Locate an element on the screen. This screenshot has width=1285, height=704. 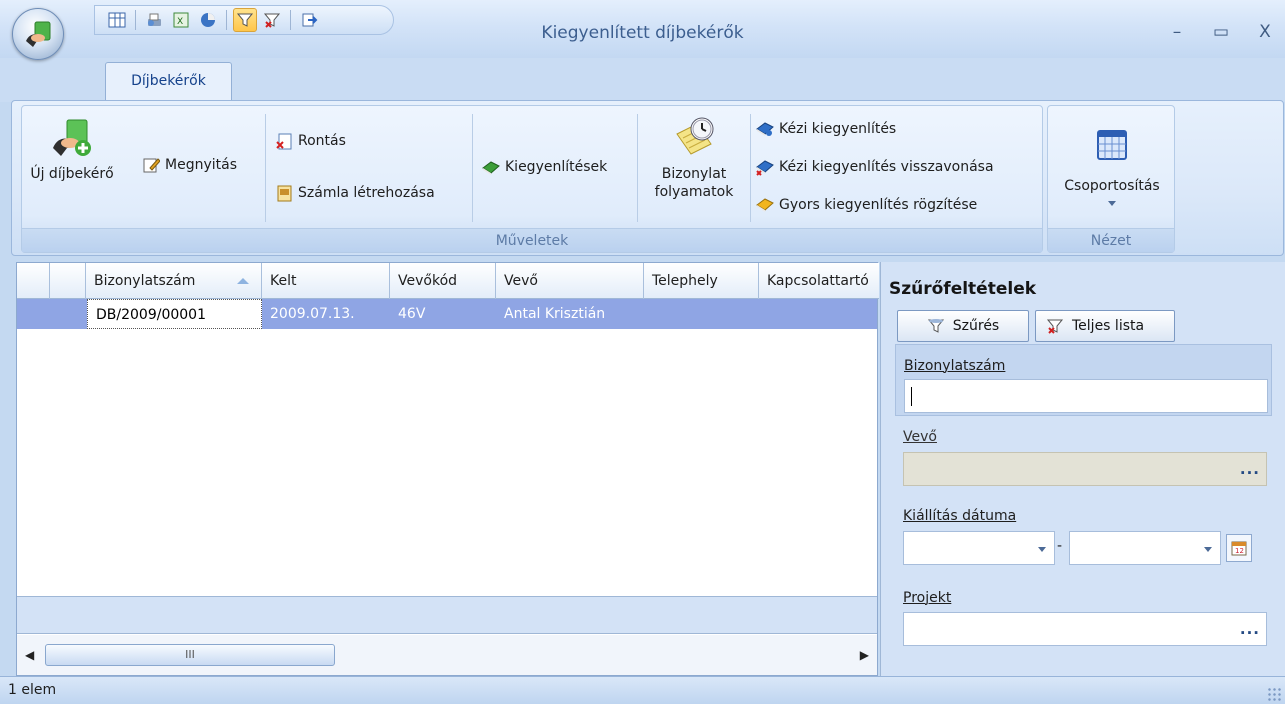
ribbon-tab-row: Díjbekérők is located at coordinates (642, 80).